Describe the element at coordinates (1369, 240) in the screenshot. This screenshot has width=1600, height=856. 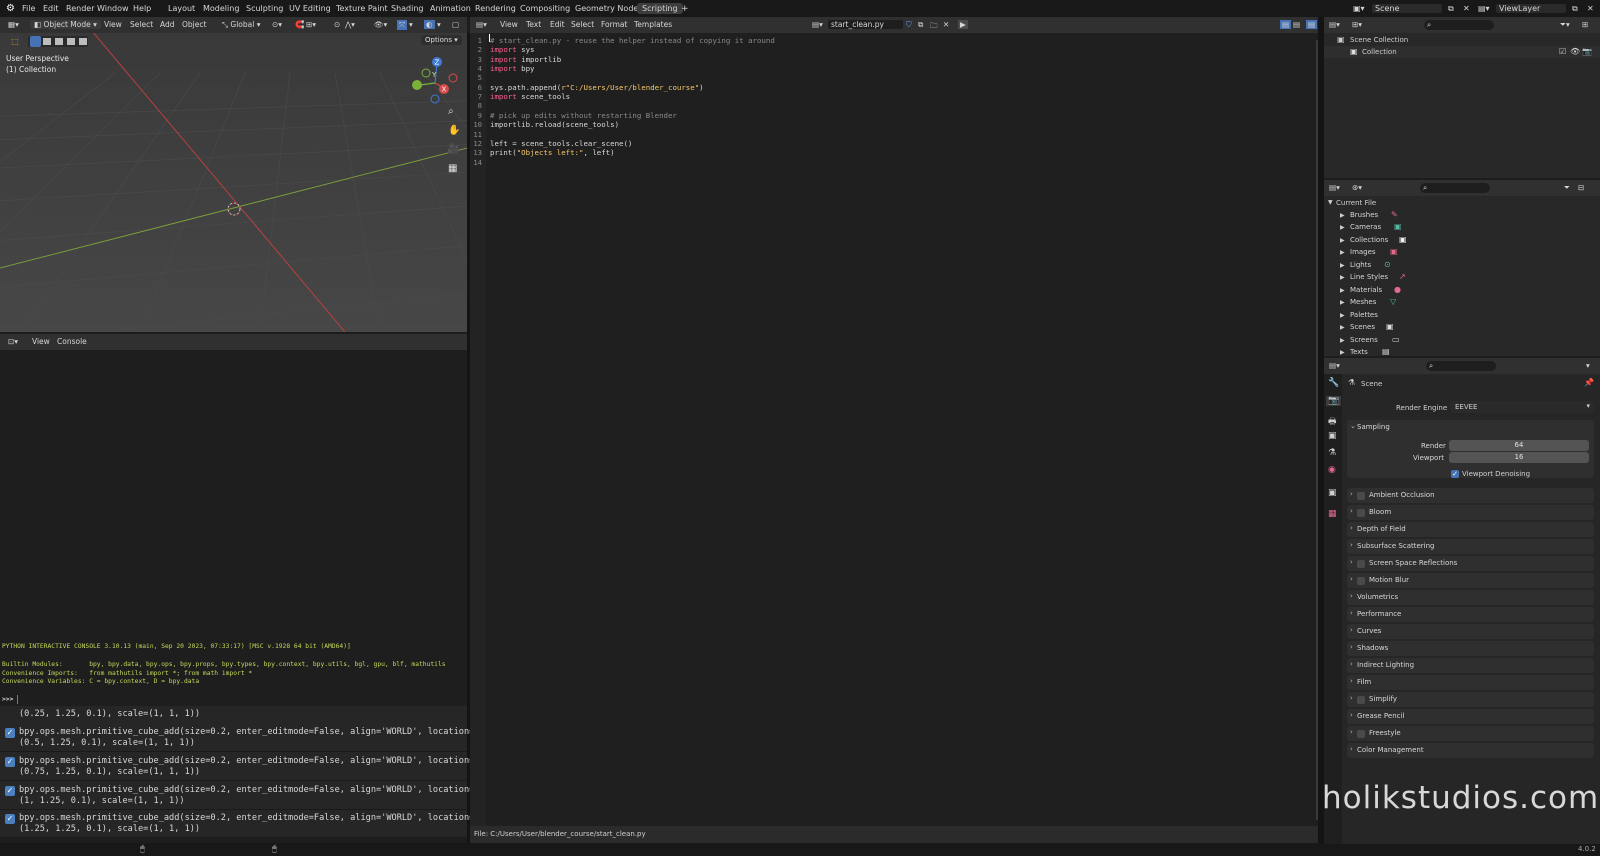
I see `file-item-collections: Collections` at that location.